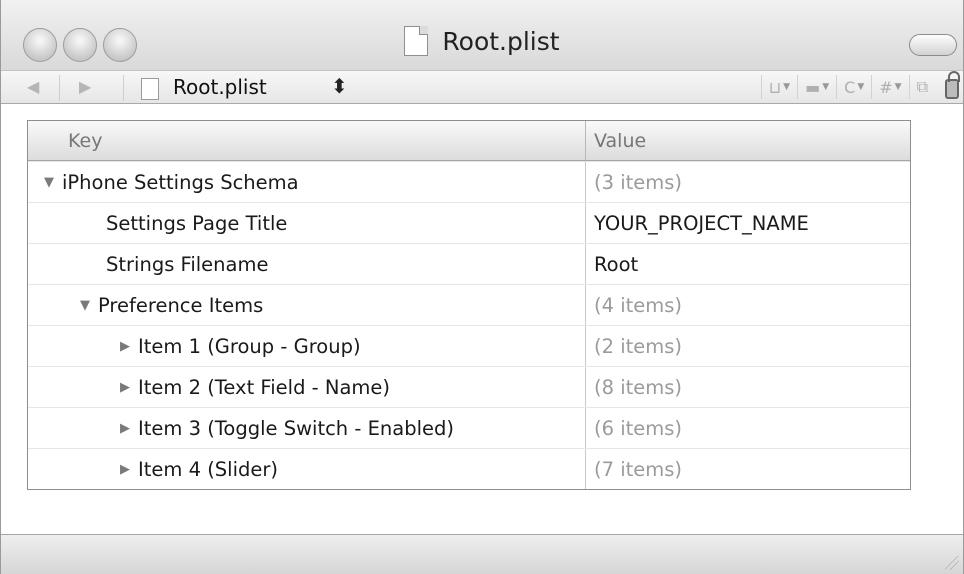 The width and height of the screenshot is (964, 574). Describe the element at coordinates (748, 264) in the screenshot. I see `value-cell: Root` at that location.